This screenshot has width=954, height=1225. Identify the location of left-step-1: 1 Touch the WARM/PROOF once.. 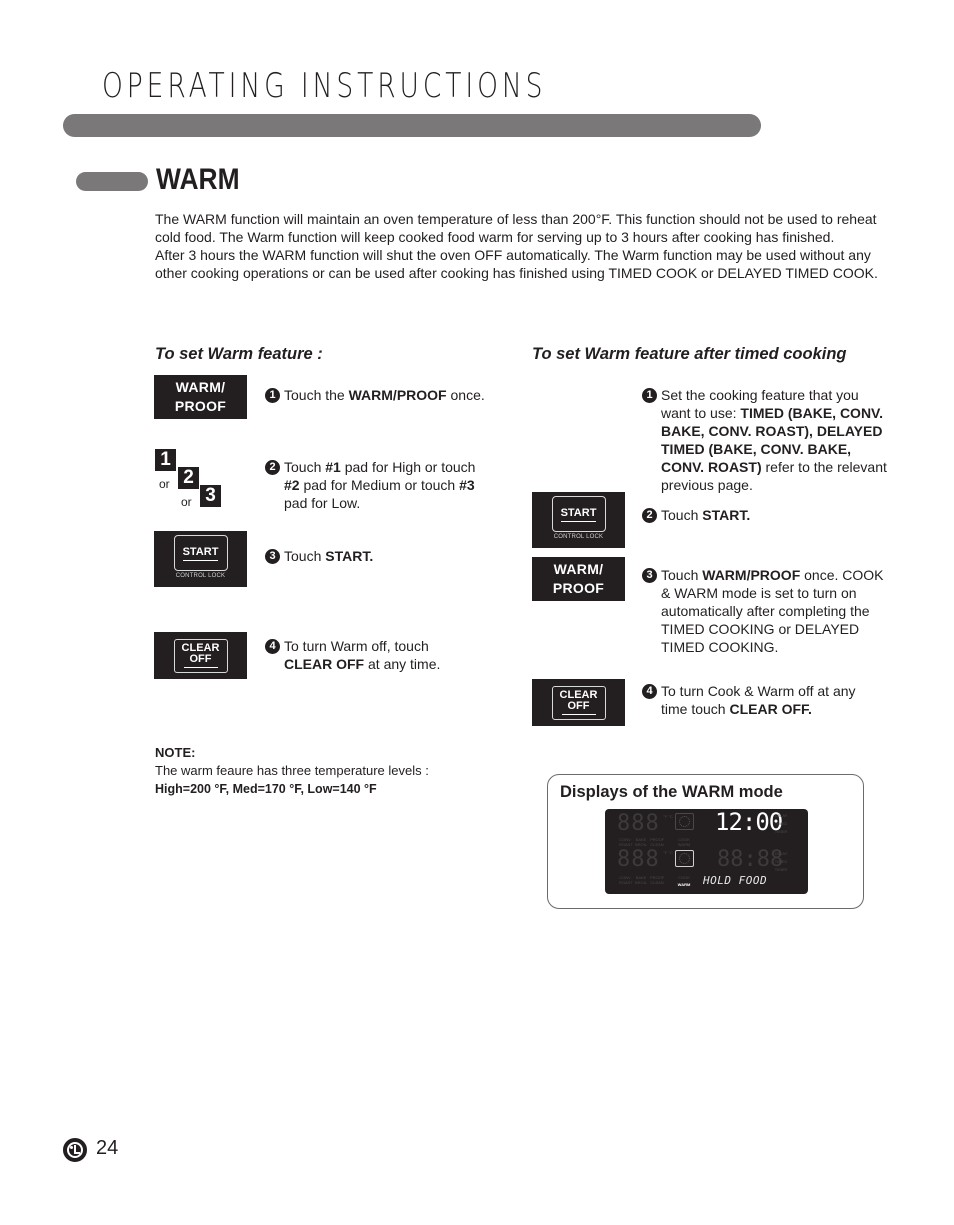
(395, 395).